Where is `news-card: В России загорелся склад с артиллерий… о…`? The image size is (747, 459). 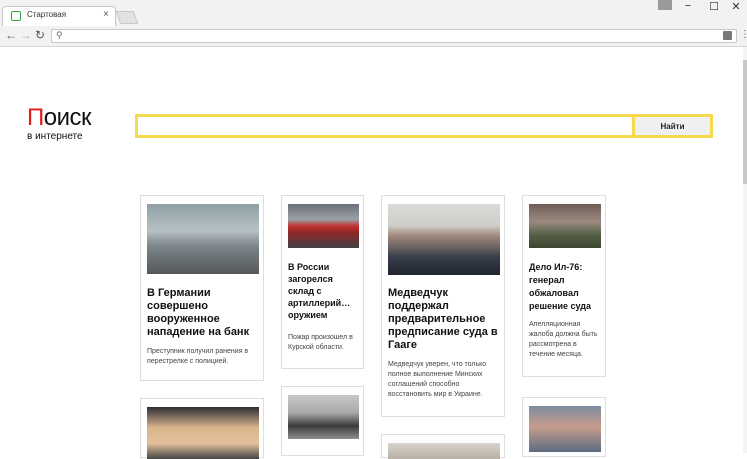
news-card: В России загорелся склад с артиллерий… о… is located at coordinates (322, 282).